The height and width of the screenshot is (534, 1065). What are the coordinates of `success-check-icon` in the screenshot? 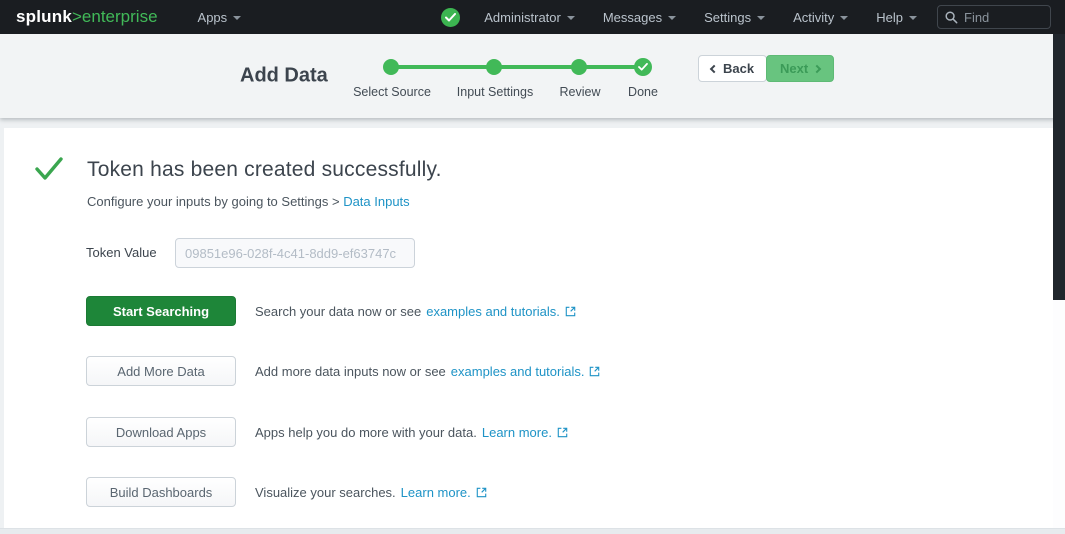 It's located at (49, 168).